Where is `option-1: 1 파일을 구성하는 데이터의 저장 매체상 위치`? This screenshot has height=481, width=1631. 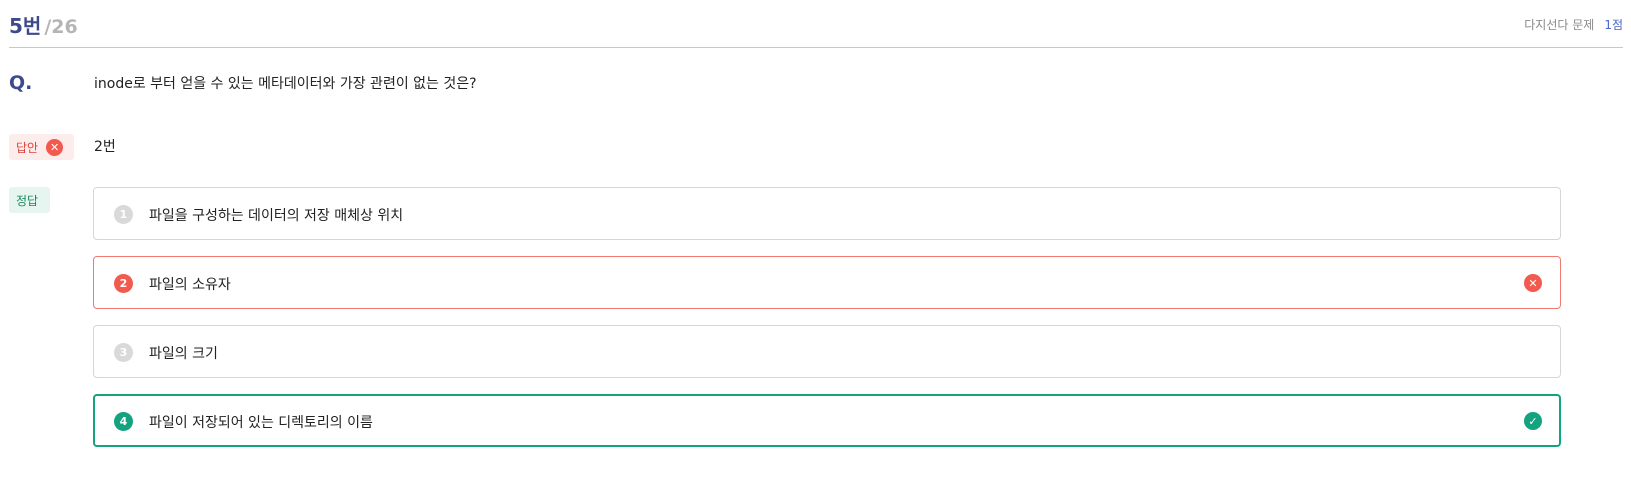
option-1: 1 파일을 구성하는 데이터의 저장 매체상 위치 is located at coordinates (827, 213).